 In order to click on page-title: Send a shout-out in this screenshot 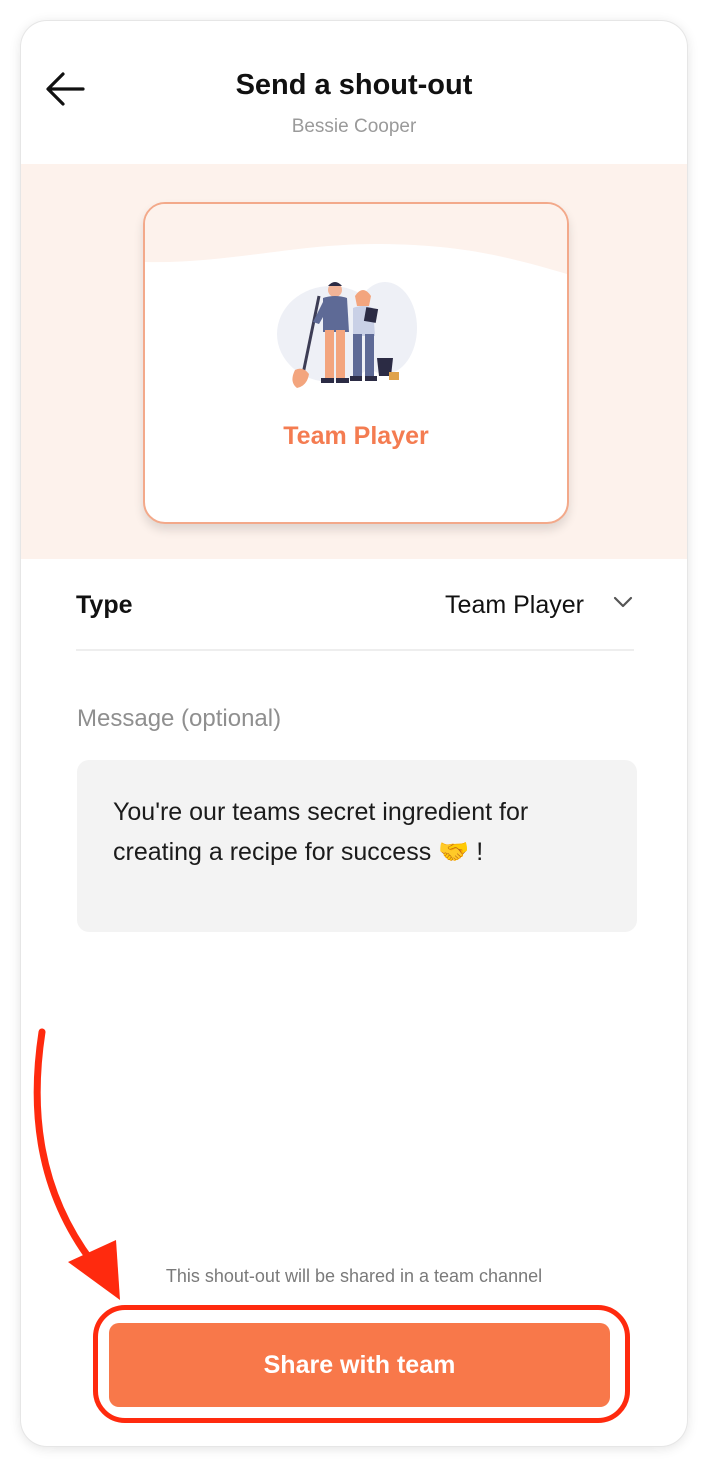, I will do `click(354, 85)`.